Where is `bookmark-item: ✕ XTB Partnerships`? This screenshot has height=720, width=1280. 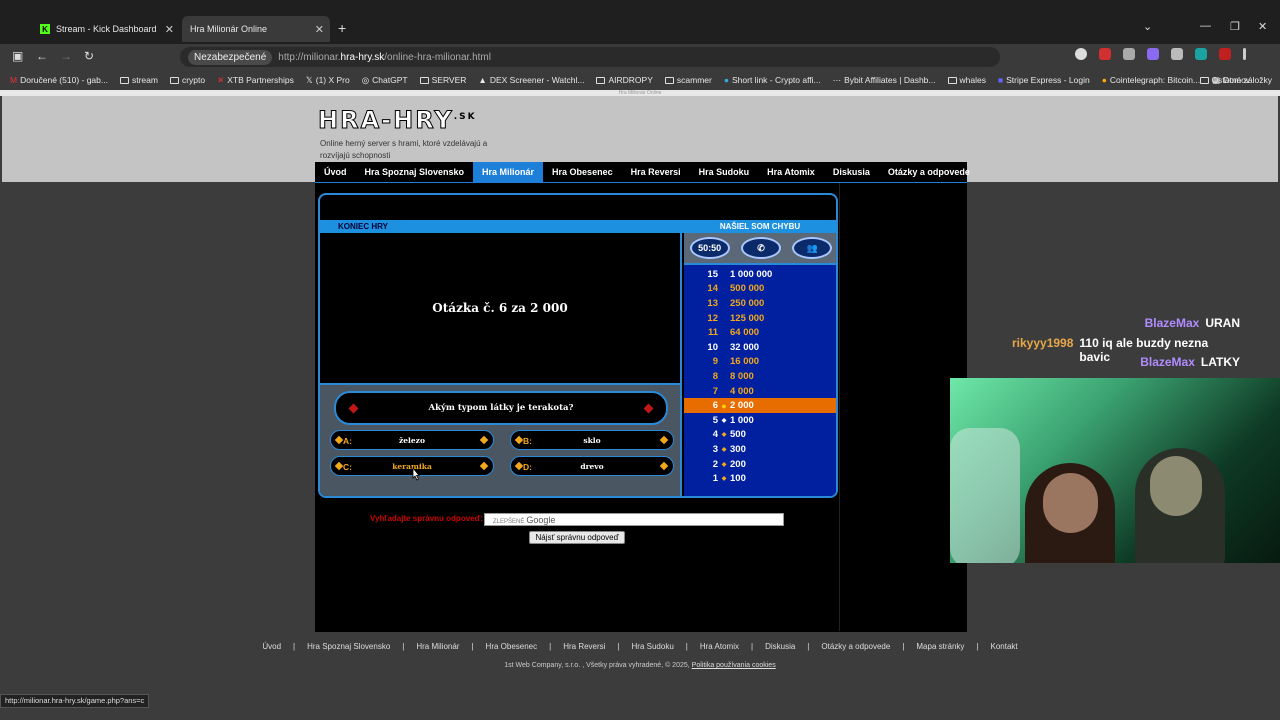
bookmark-item: ✕ XTB Partnerships is located at coordinates (255, 80).